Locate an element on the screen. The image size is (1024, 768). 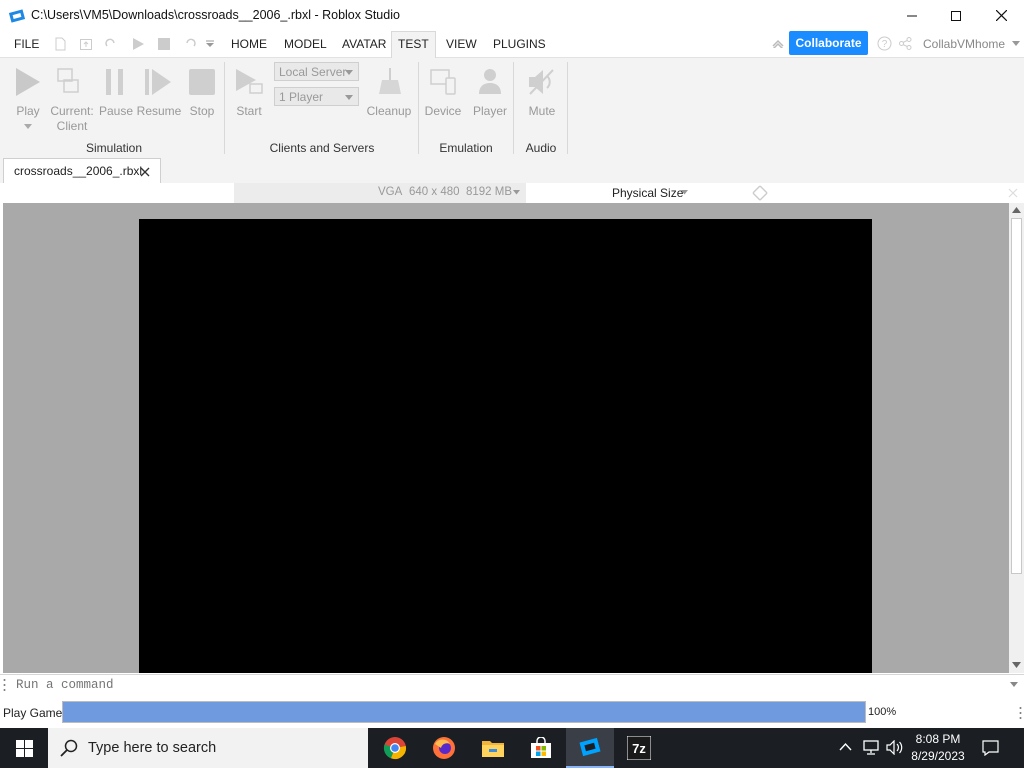
play-dropdown-icon is located at coordinates (28, 126).